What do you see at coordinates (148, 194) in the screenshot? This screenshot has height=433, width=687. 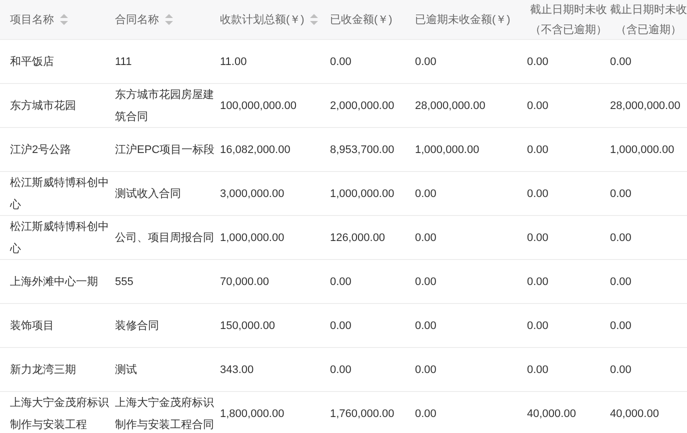 I see `table-cell-text: 测试收入合同` at bounding box center [148, 194].